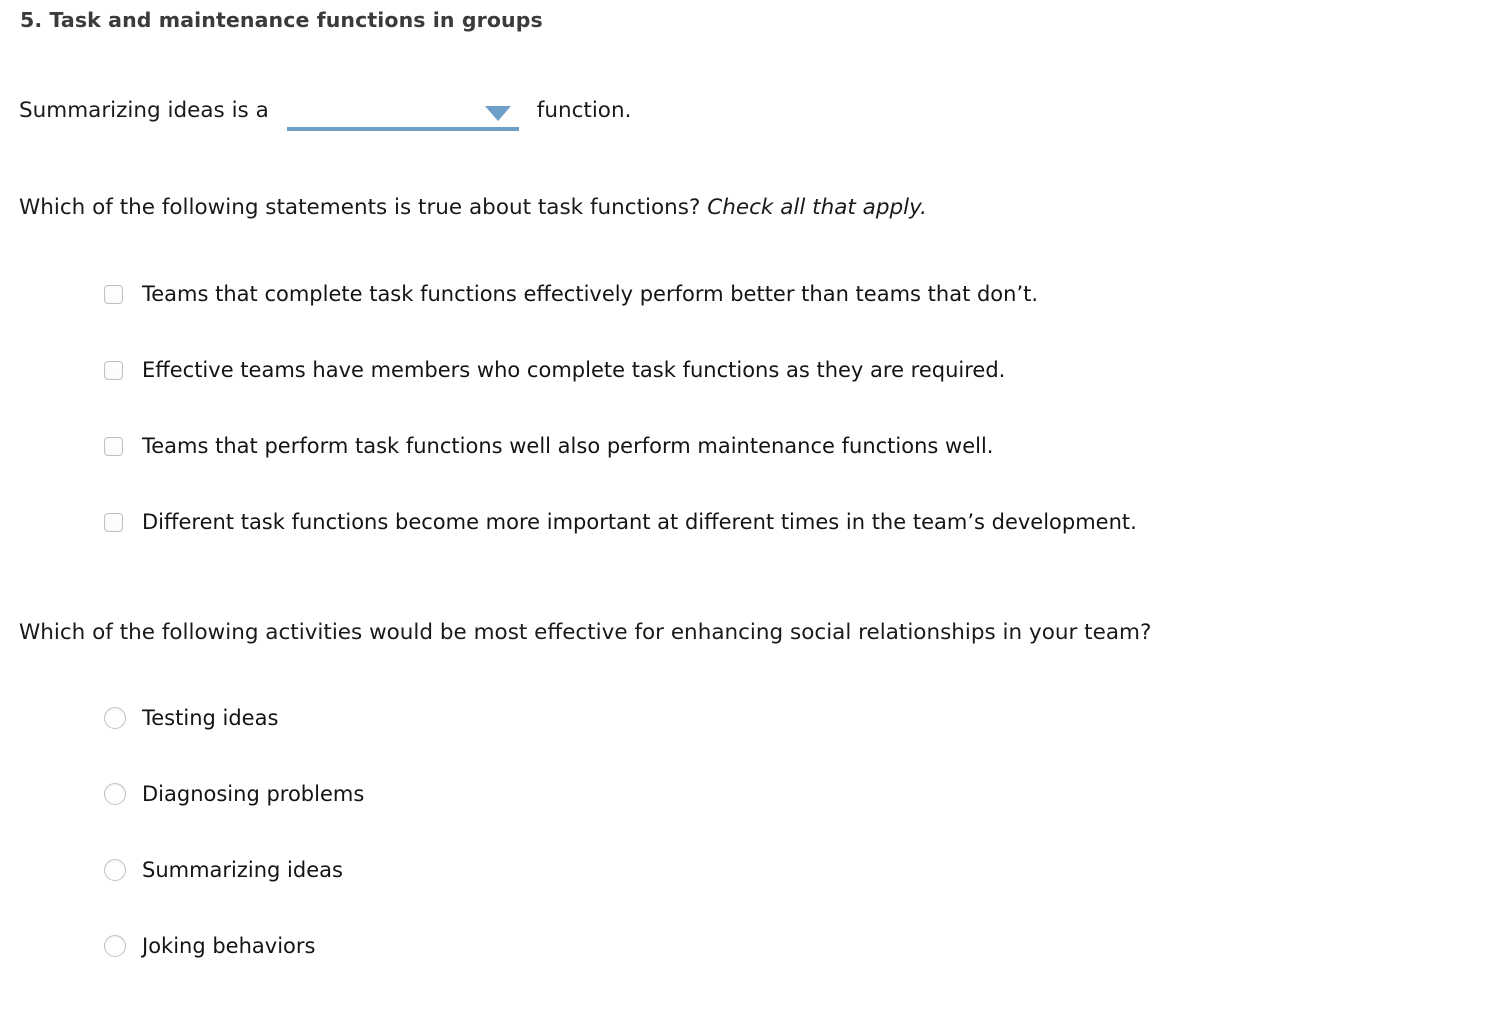  I want to click on function-type-select, so click(402, 116).